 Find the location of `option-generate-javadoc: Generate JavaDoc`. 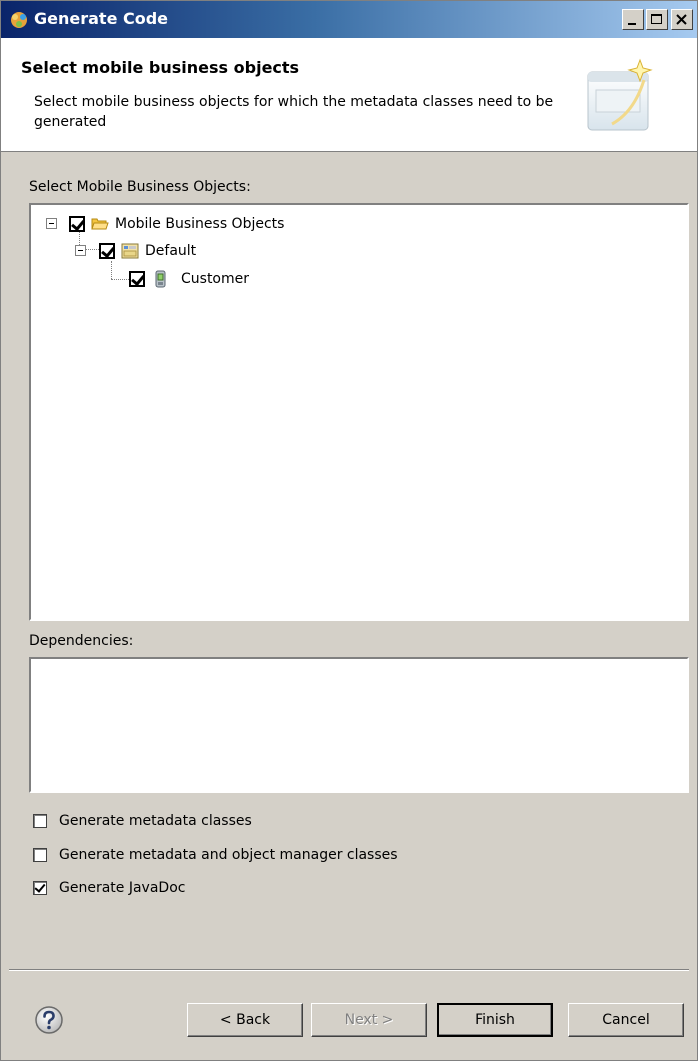

option-generate-javadoc: Generate JavaDoc is located at coordinates (109, 888).